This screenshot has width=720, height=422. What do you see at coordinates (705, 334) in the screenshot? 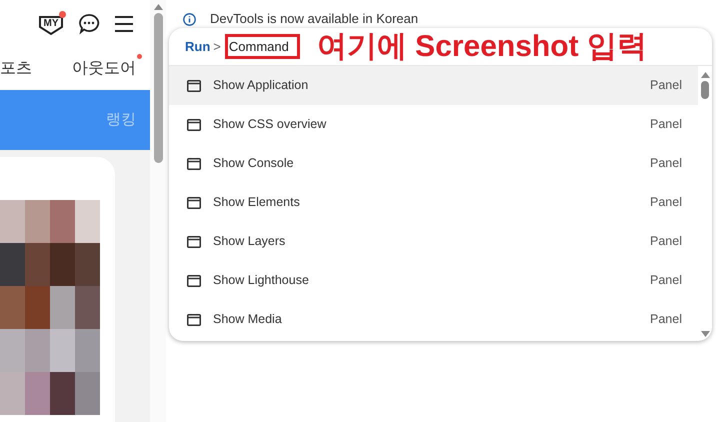
I see `scroll-down-icon` at bounding box center [705, 334].